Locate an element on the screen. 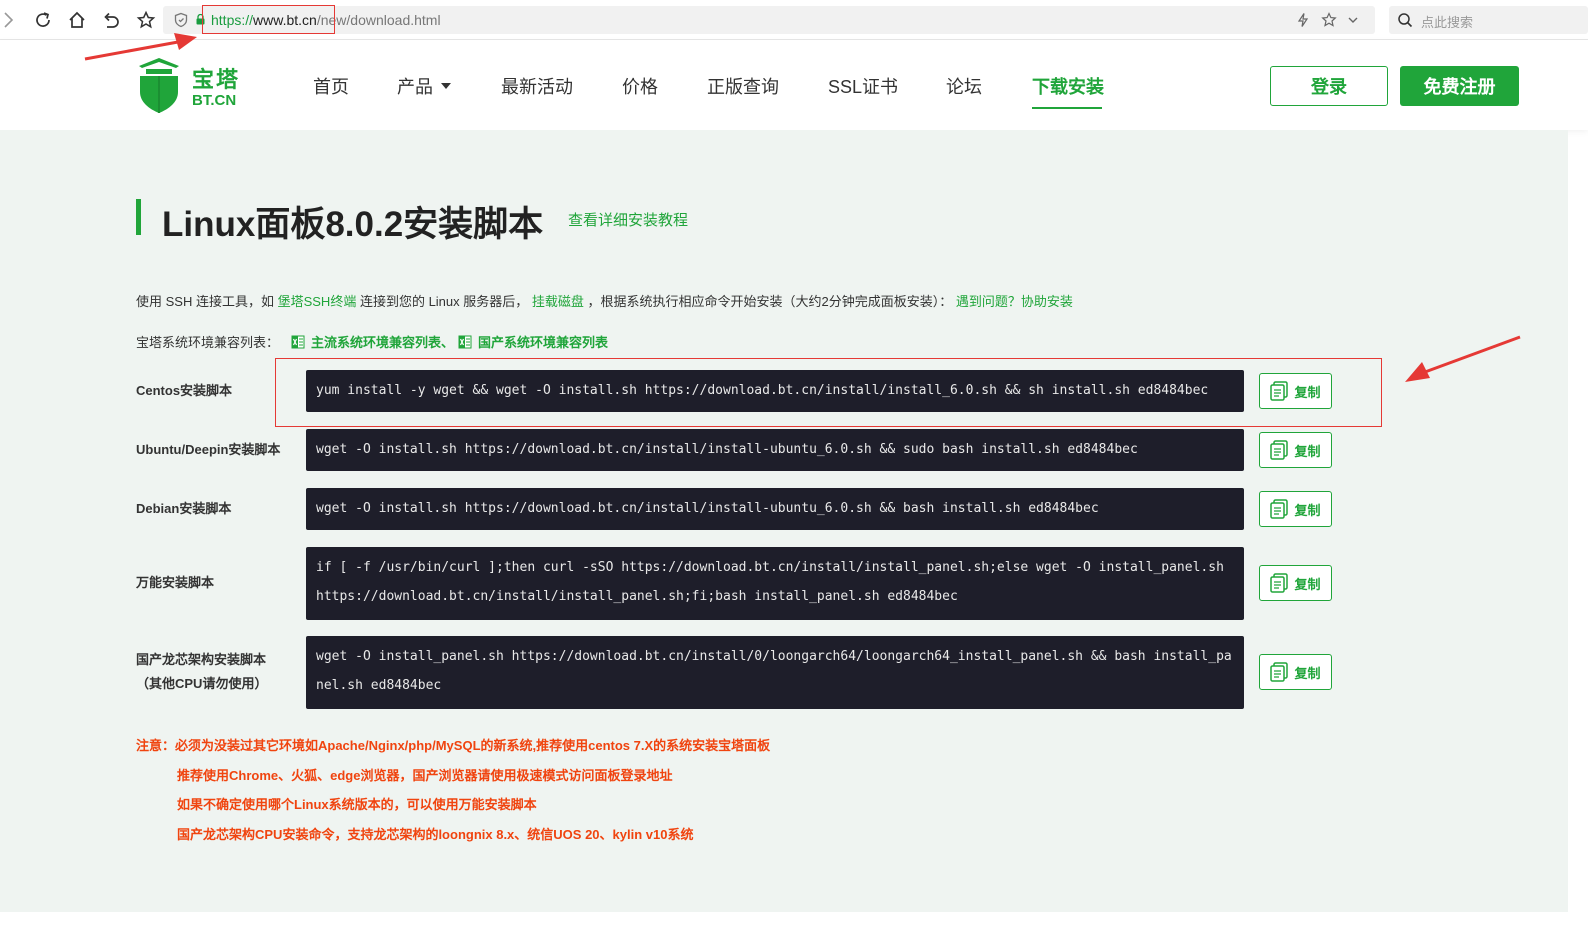 The image size is (1588, 945). compat-label: 宝塔系统环境兼容列表： is located at coordinates (208, 342).